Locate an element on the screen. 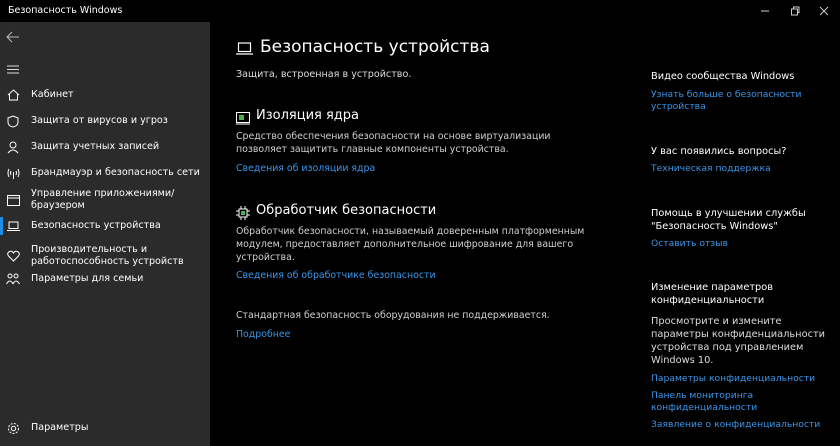 Image resolution: width=840 pixels, height=446 pixels. back-button is located at coordinates (14, 35).